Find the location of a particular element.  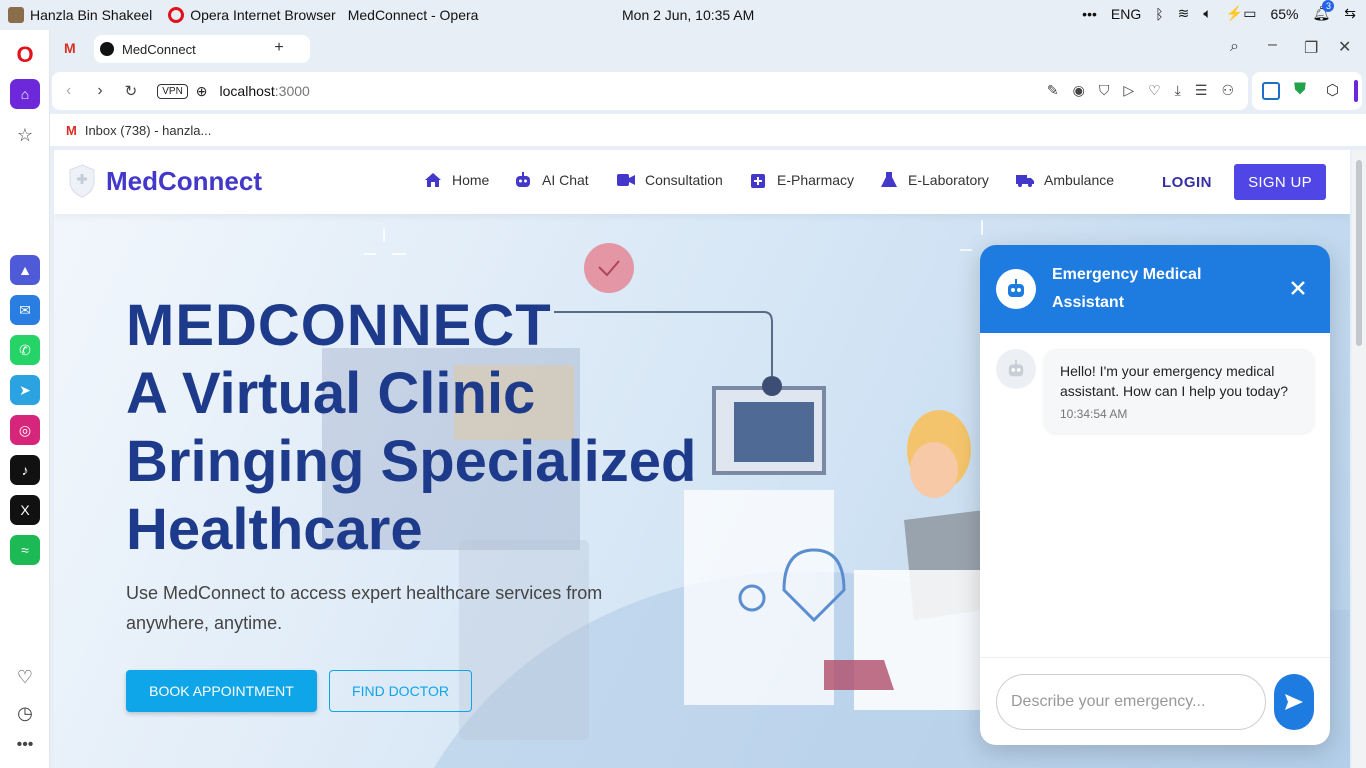

site-favicon-icon is located at coordinates (107, 49).